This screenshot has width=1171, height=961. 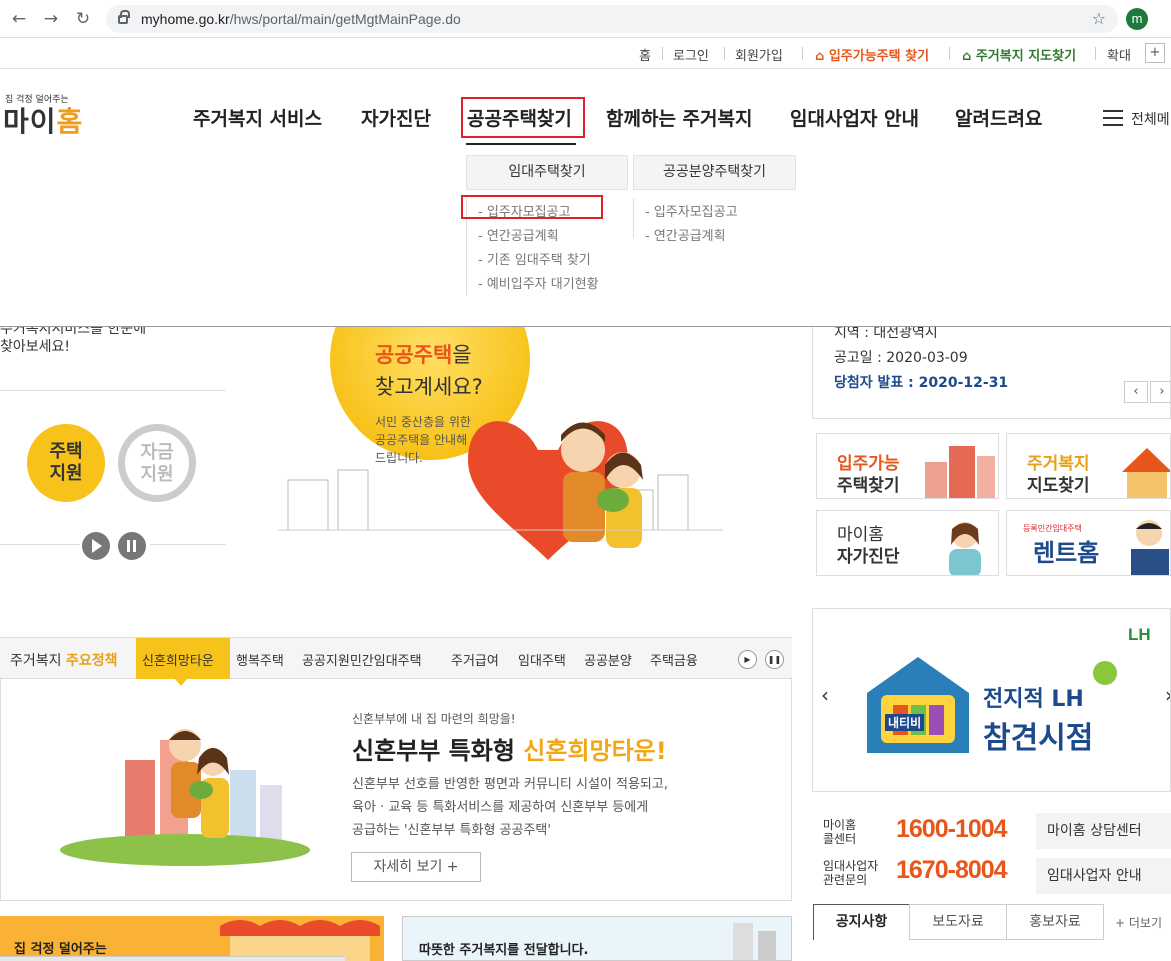 I want to click on gnb-housing-welfare: 주거복지 서비스, so click(x=257, y=117).